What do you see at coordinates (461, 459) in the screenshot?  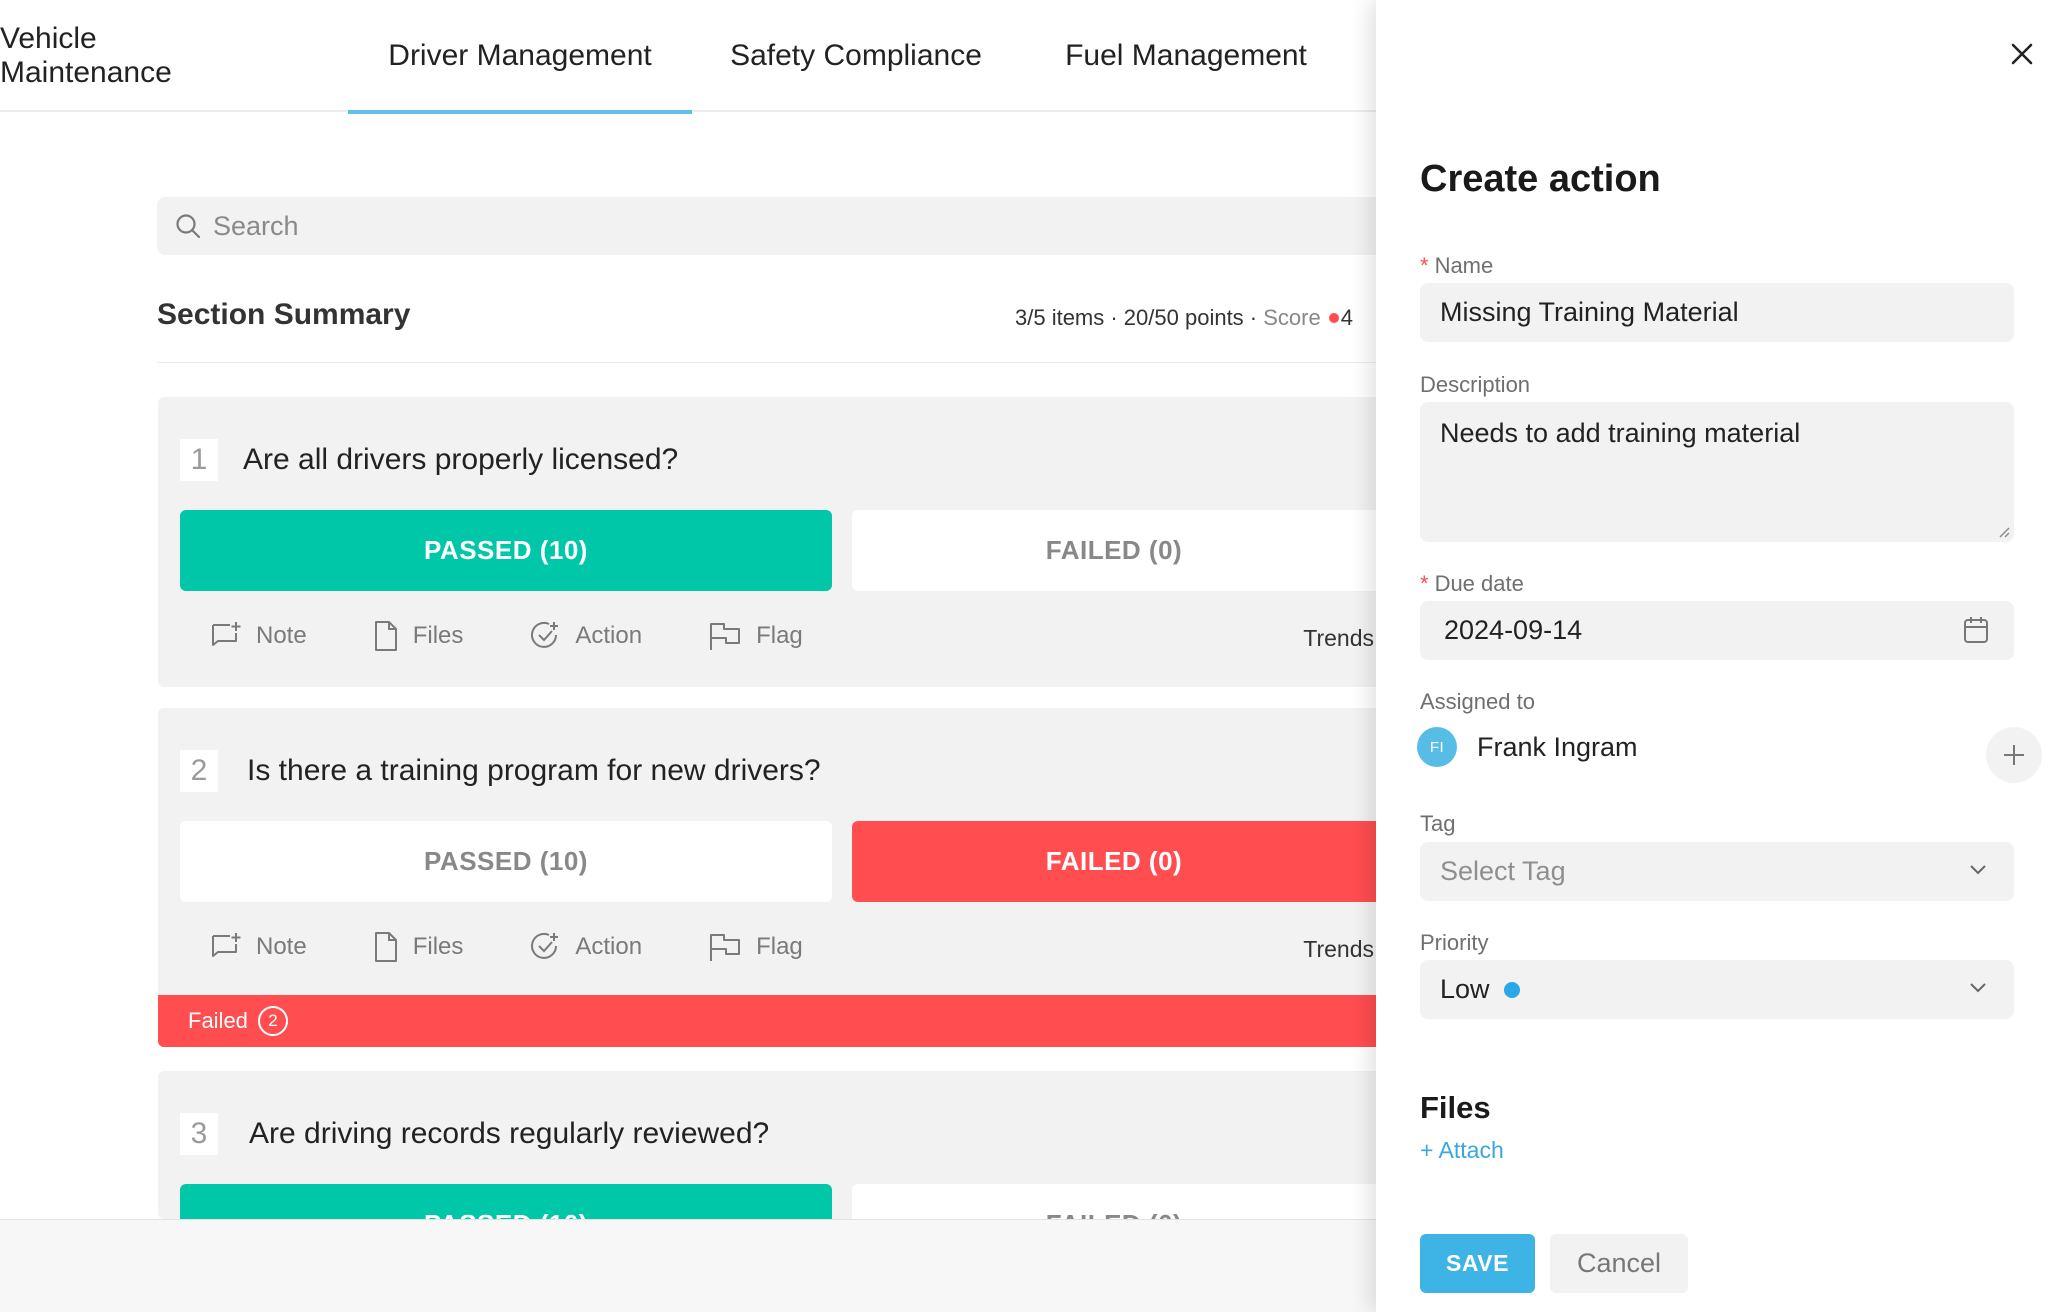 I see `question-text: Are all drivers properly licensed?` at bounding box center [461, 459].